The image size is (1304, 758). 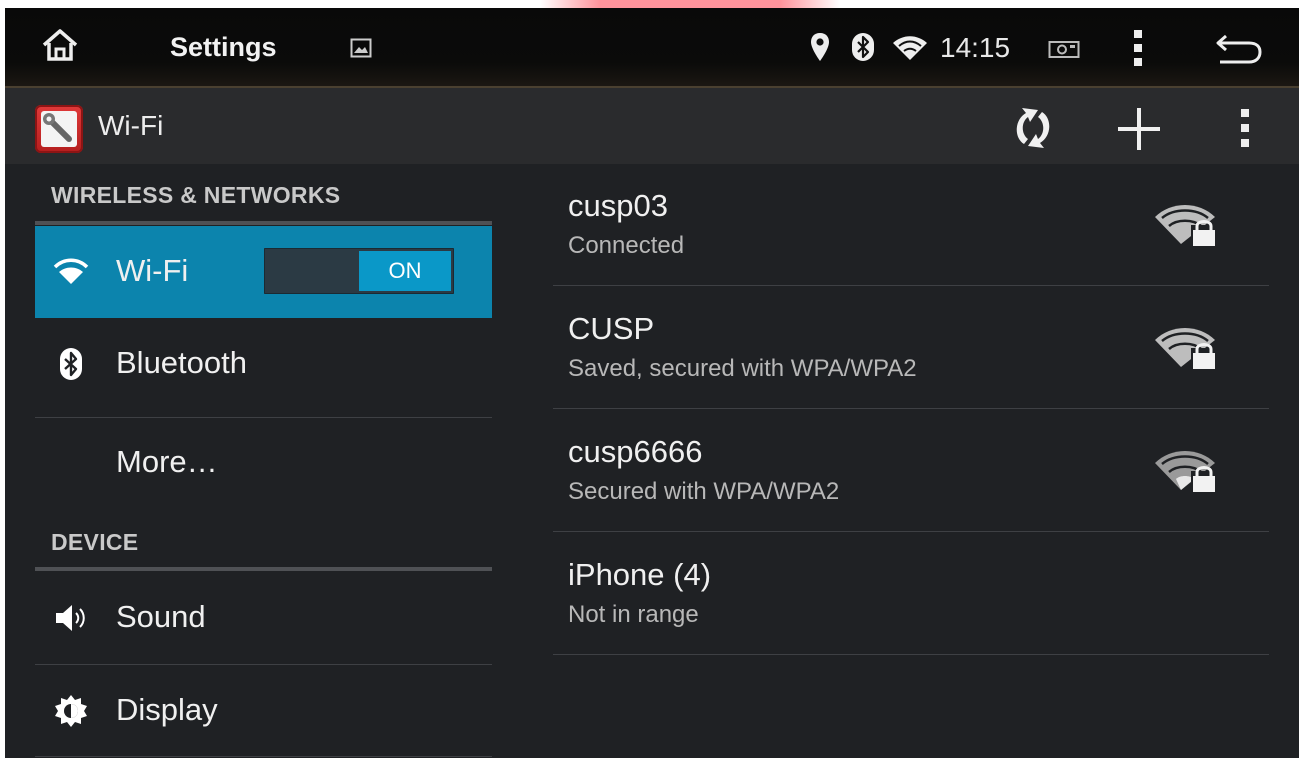 I want to click on action-bar: Wi-Fi, so click(x=652, y=126).